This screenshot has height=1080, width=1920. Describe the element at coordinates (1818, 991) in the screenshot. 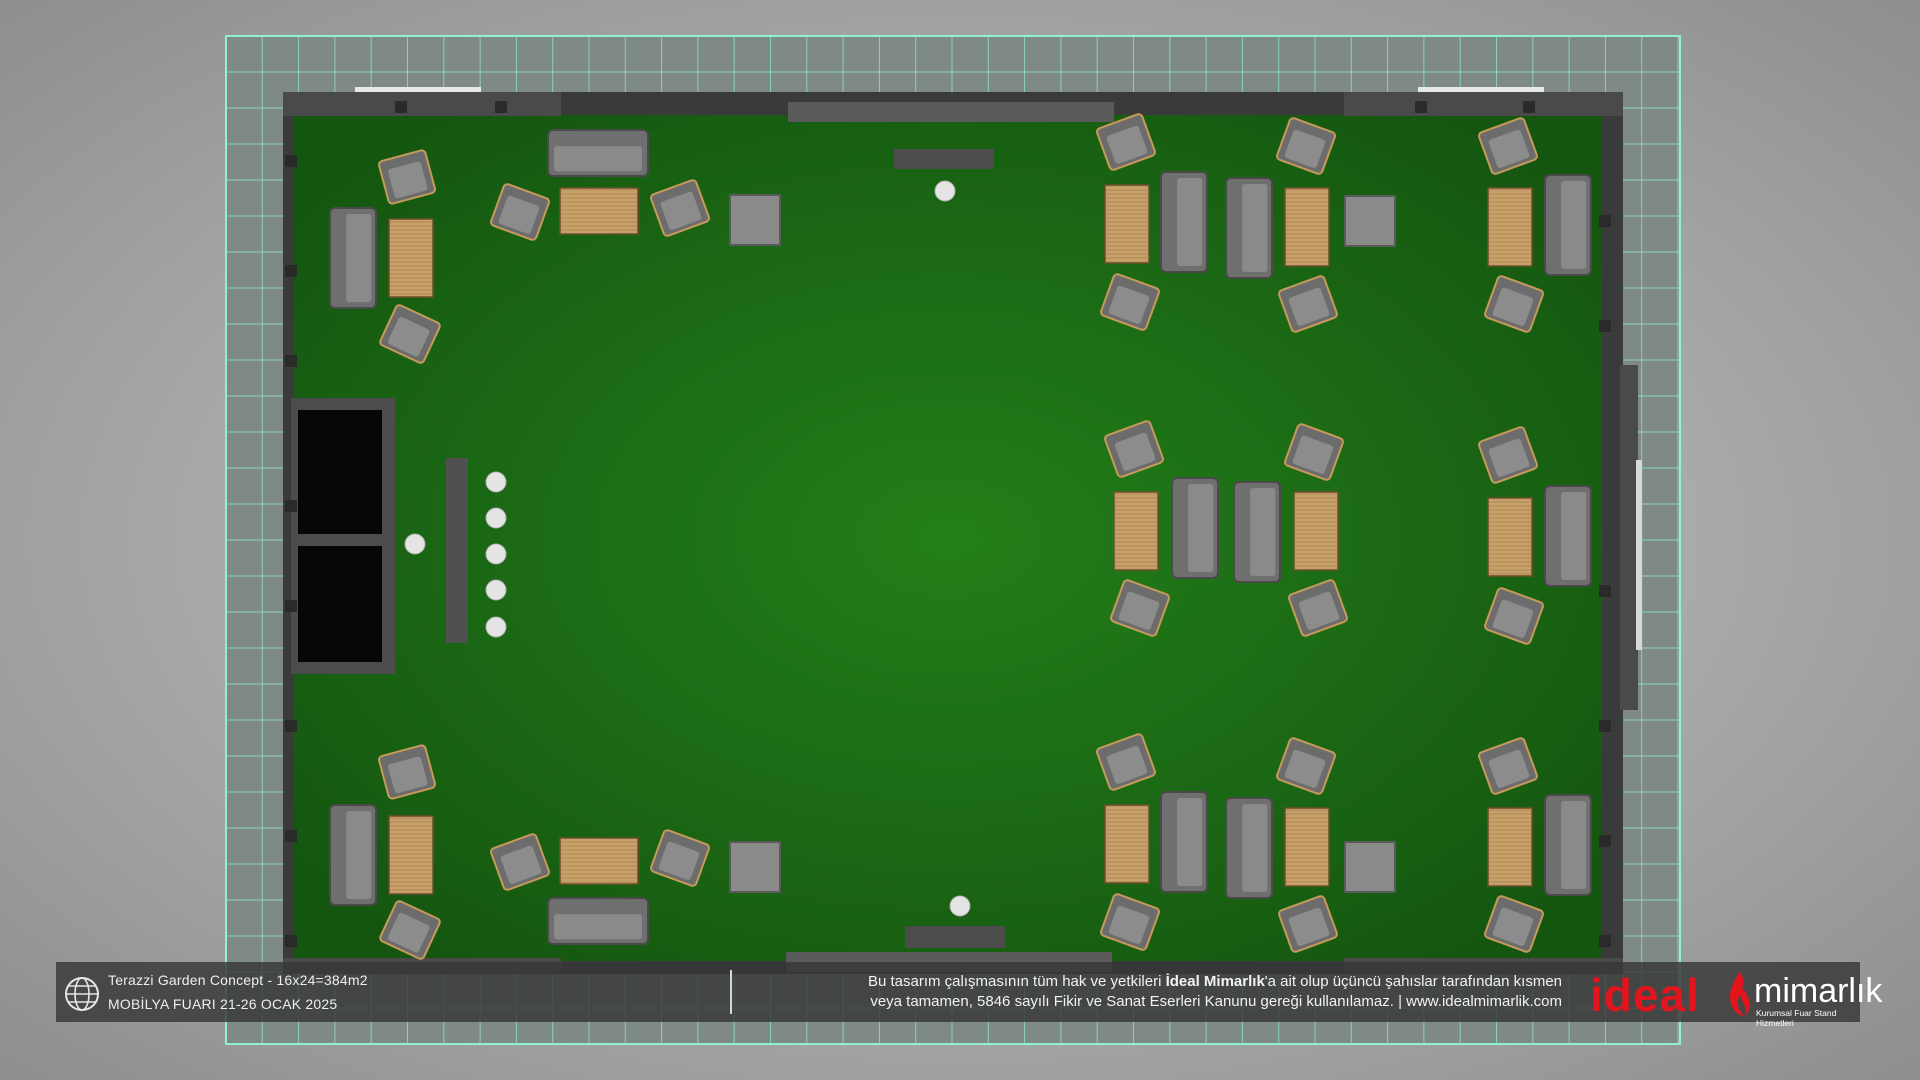

I see `brand-name-secondary: mimarlık` at that location.